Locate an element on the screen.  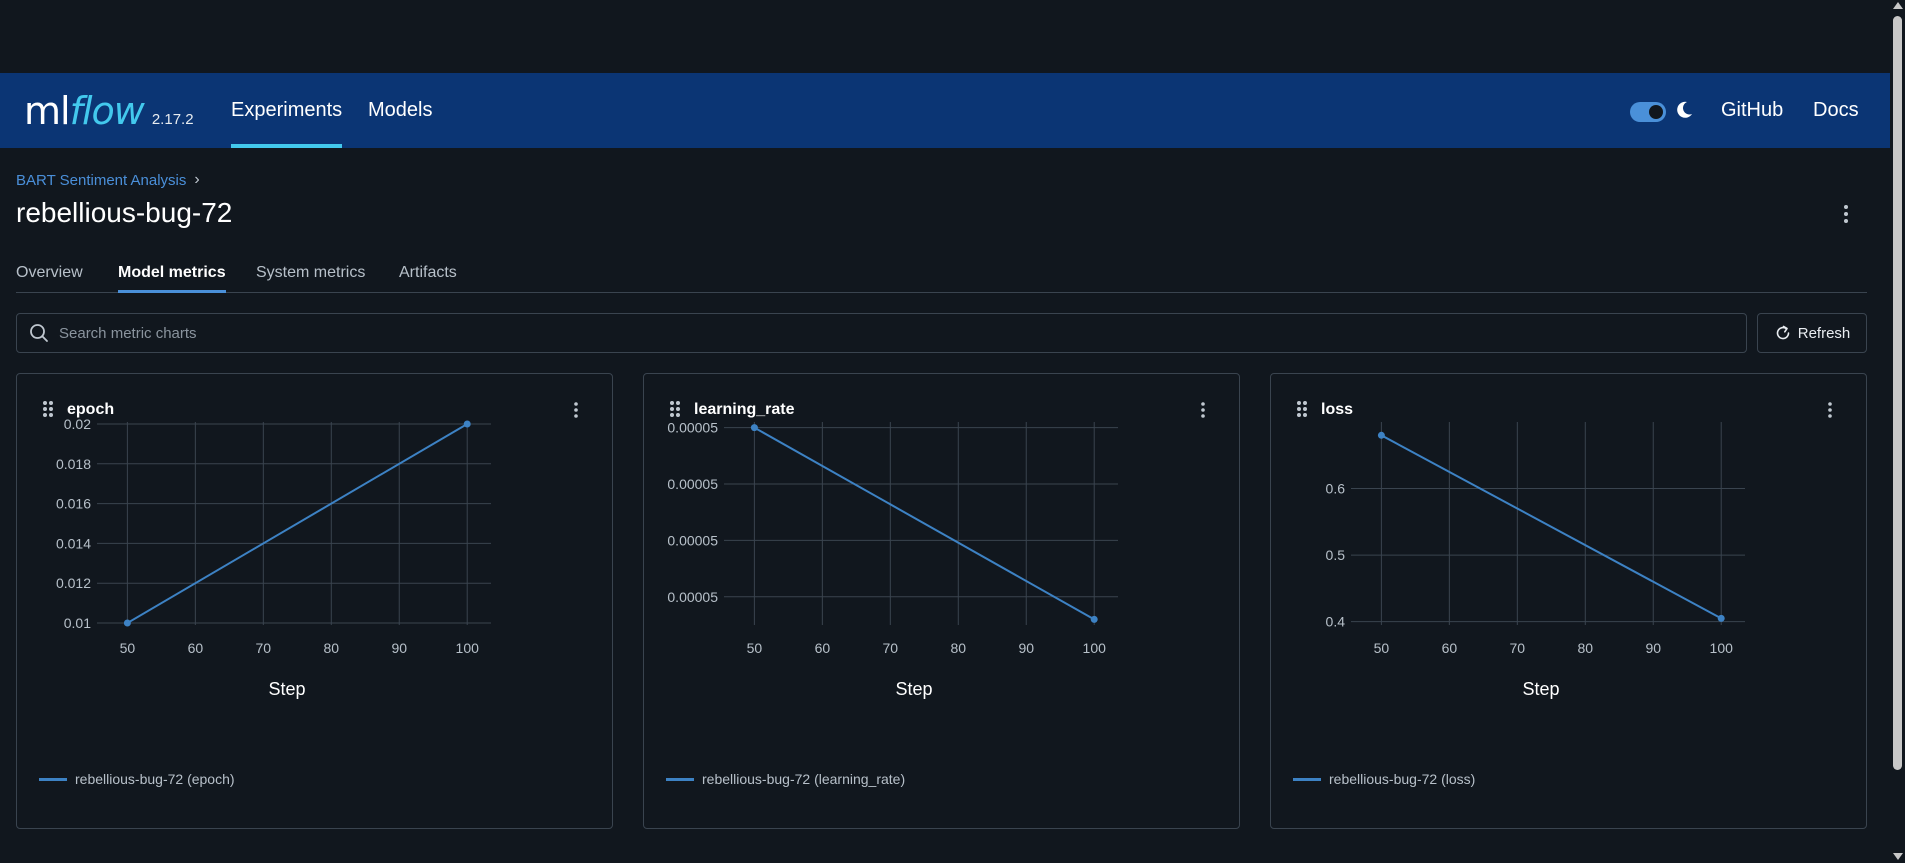
search-box is located at coordinates (881, 333).